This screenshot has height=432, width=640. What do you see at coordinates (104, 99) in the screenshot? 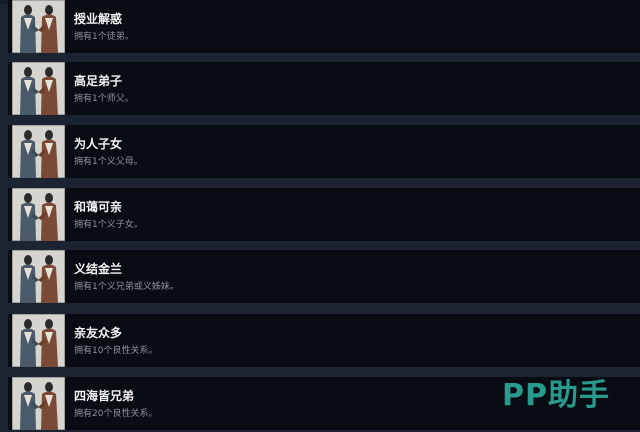
I see `achievement-desc: 拥有1个师父。` at bounding box center [104, 99].